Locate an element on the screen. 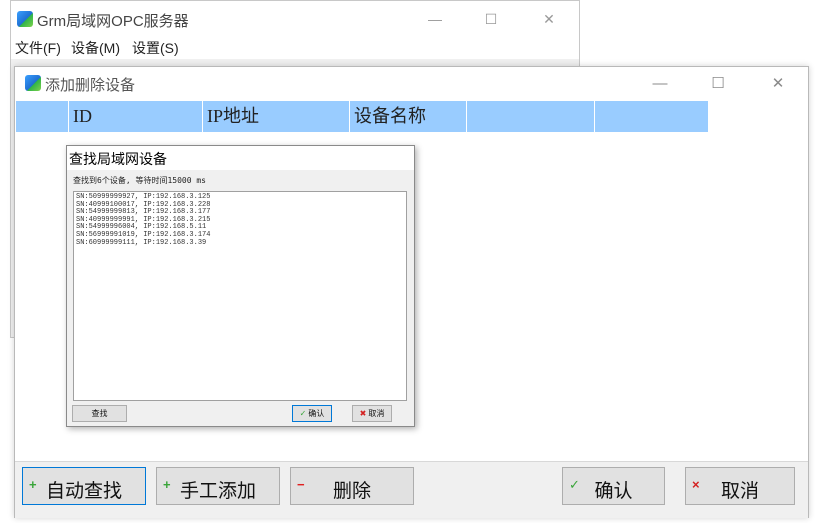  search-confirm-button: ✓ 确认 is located at coordinates (312, 413).